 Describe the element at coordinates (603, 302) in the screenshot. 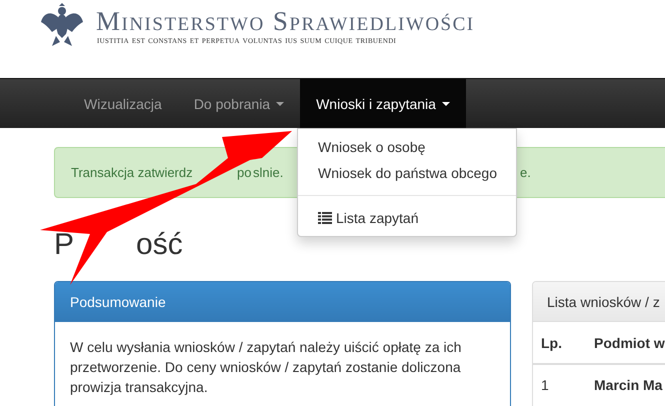

I see `panel-title: Lista wniosków / z` at that location.